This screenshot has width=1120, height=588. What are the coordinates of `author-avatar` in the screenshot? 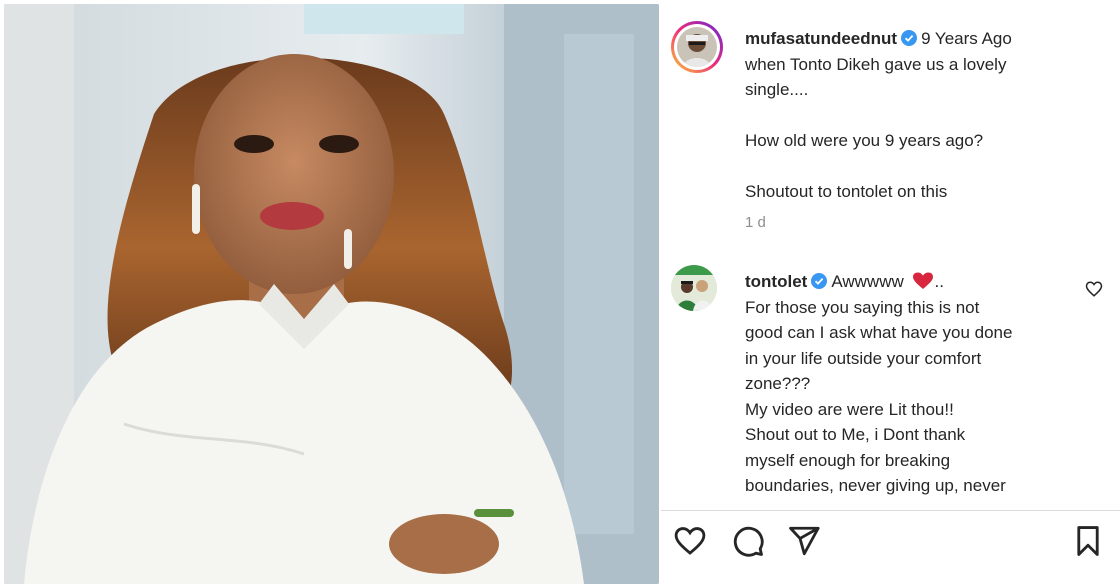 It's located at (697, 47).